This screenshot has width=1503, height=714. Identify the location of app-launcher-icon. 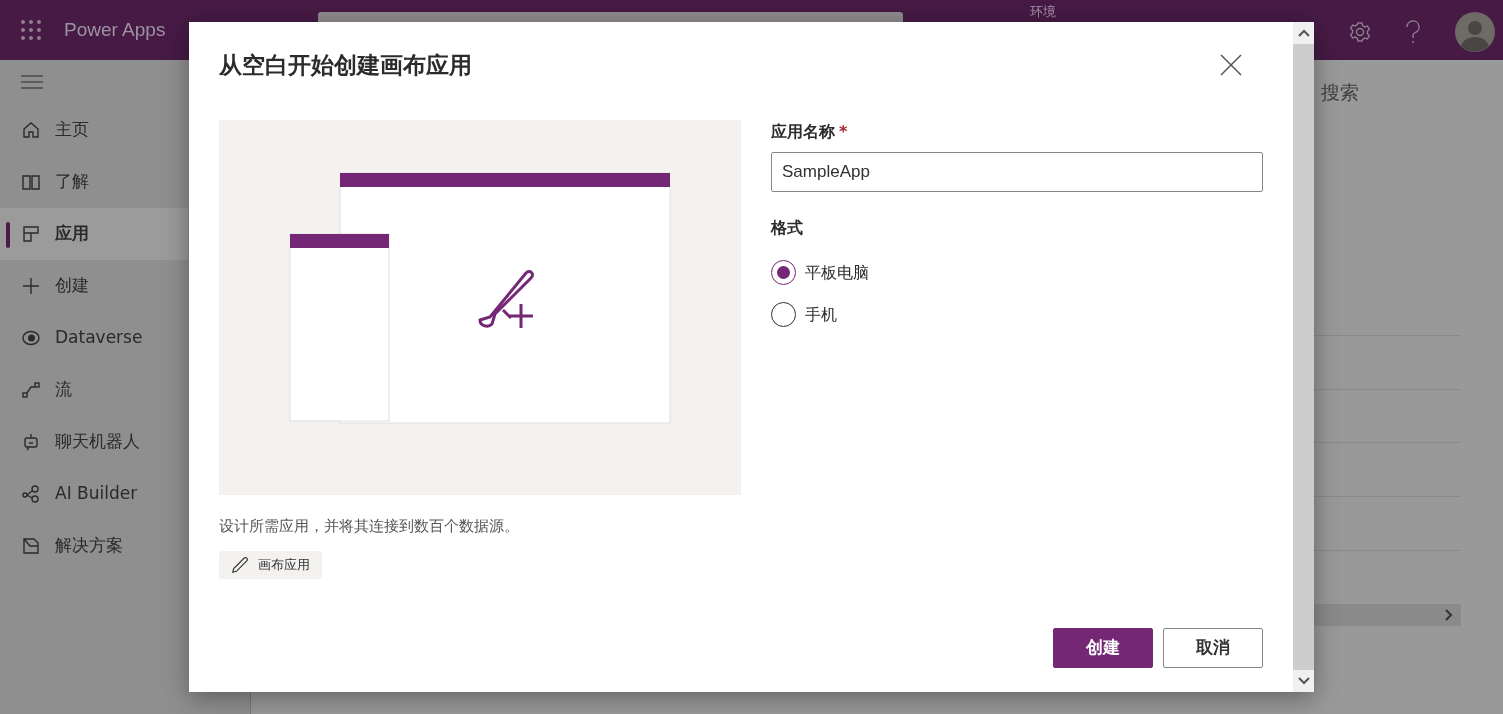
(31, 30).